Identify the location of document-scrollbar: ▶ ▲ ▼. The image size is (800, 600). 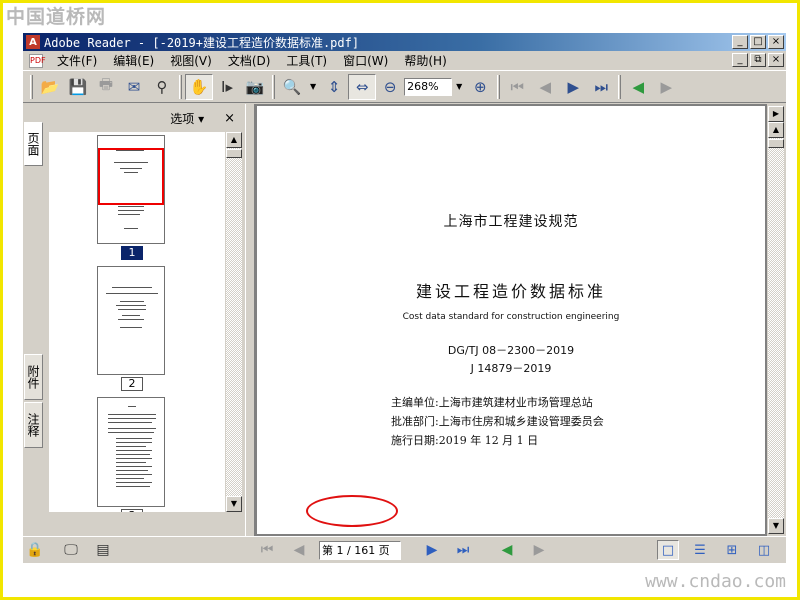
(776, 320).